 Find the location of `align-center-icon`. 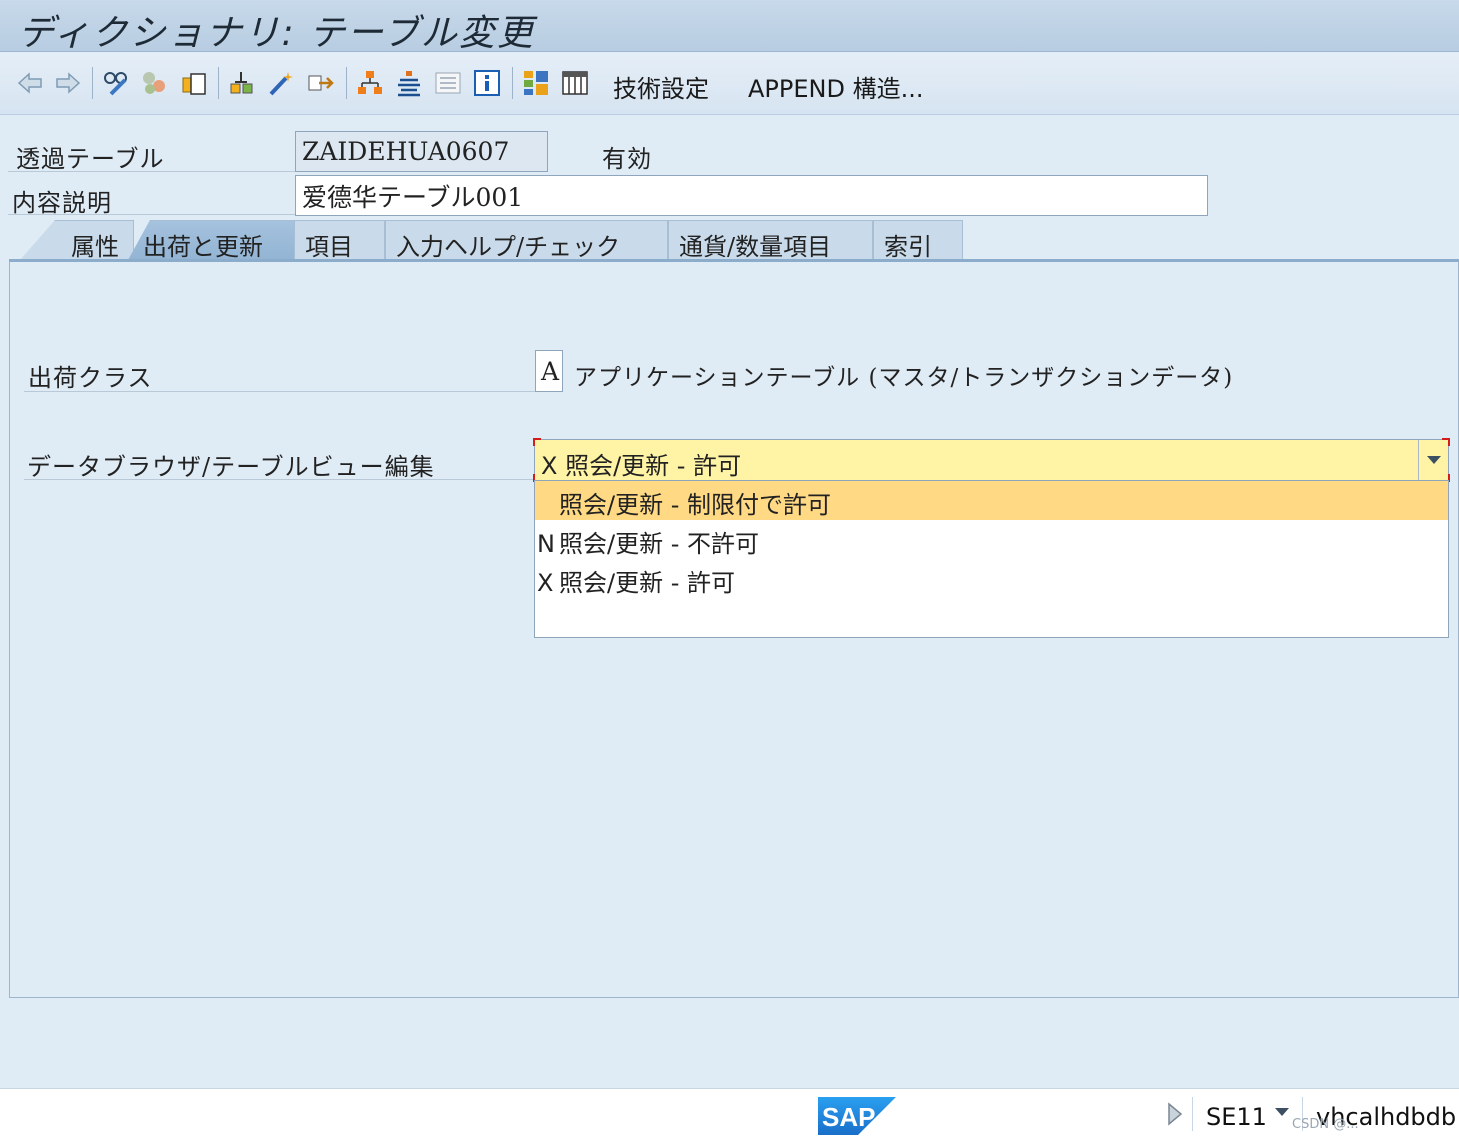

align-center-icon is located at coordinates (409, 83).